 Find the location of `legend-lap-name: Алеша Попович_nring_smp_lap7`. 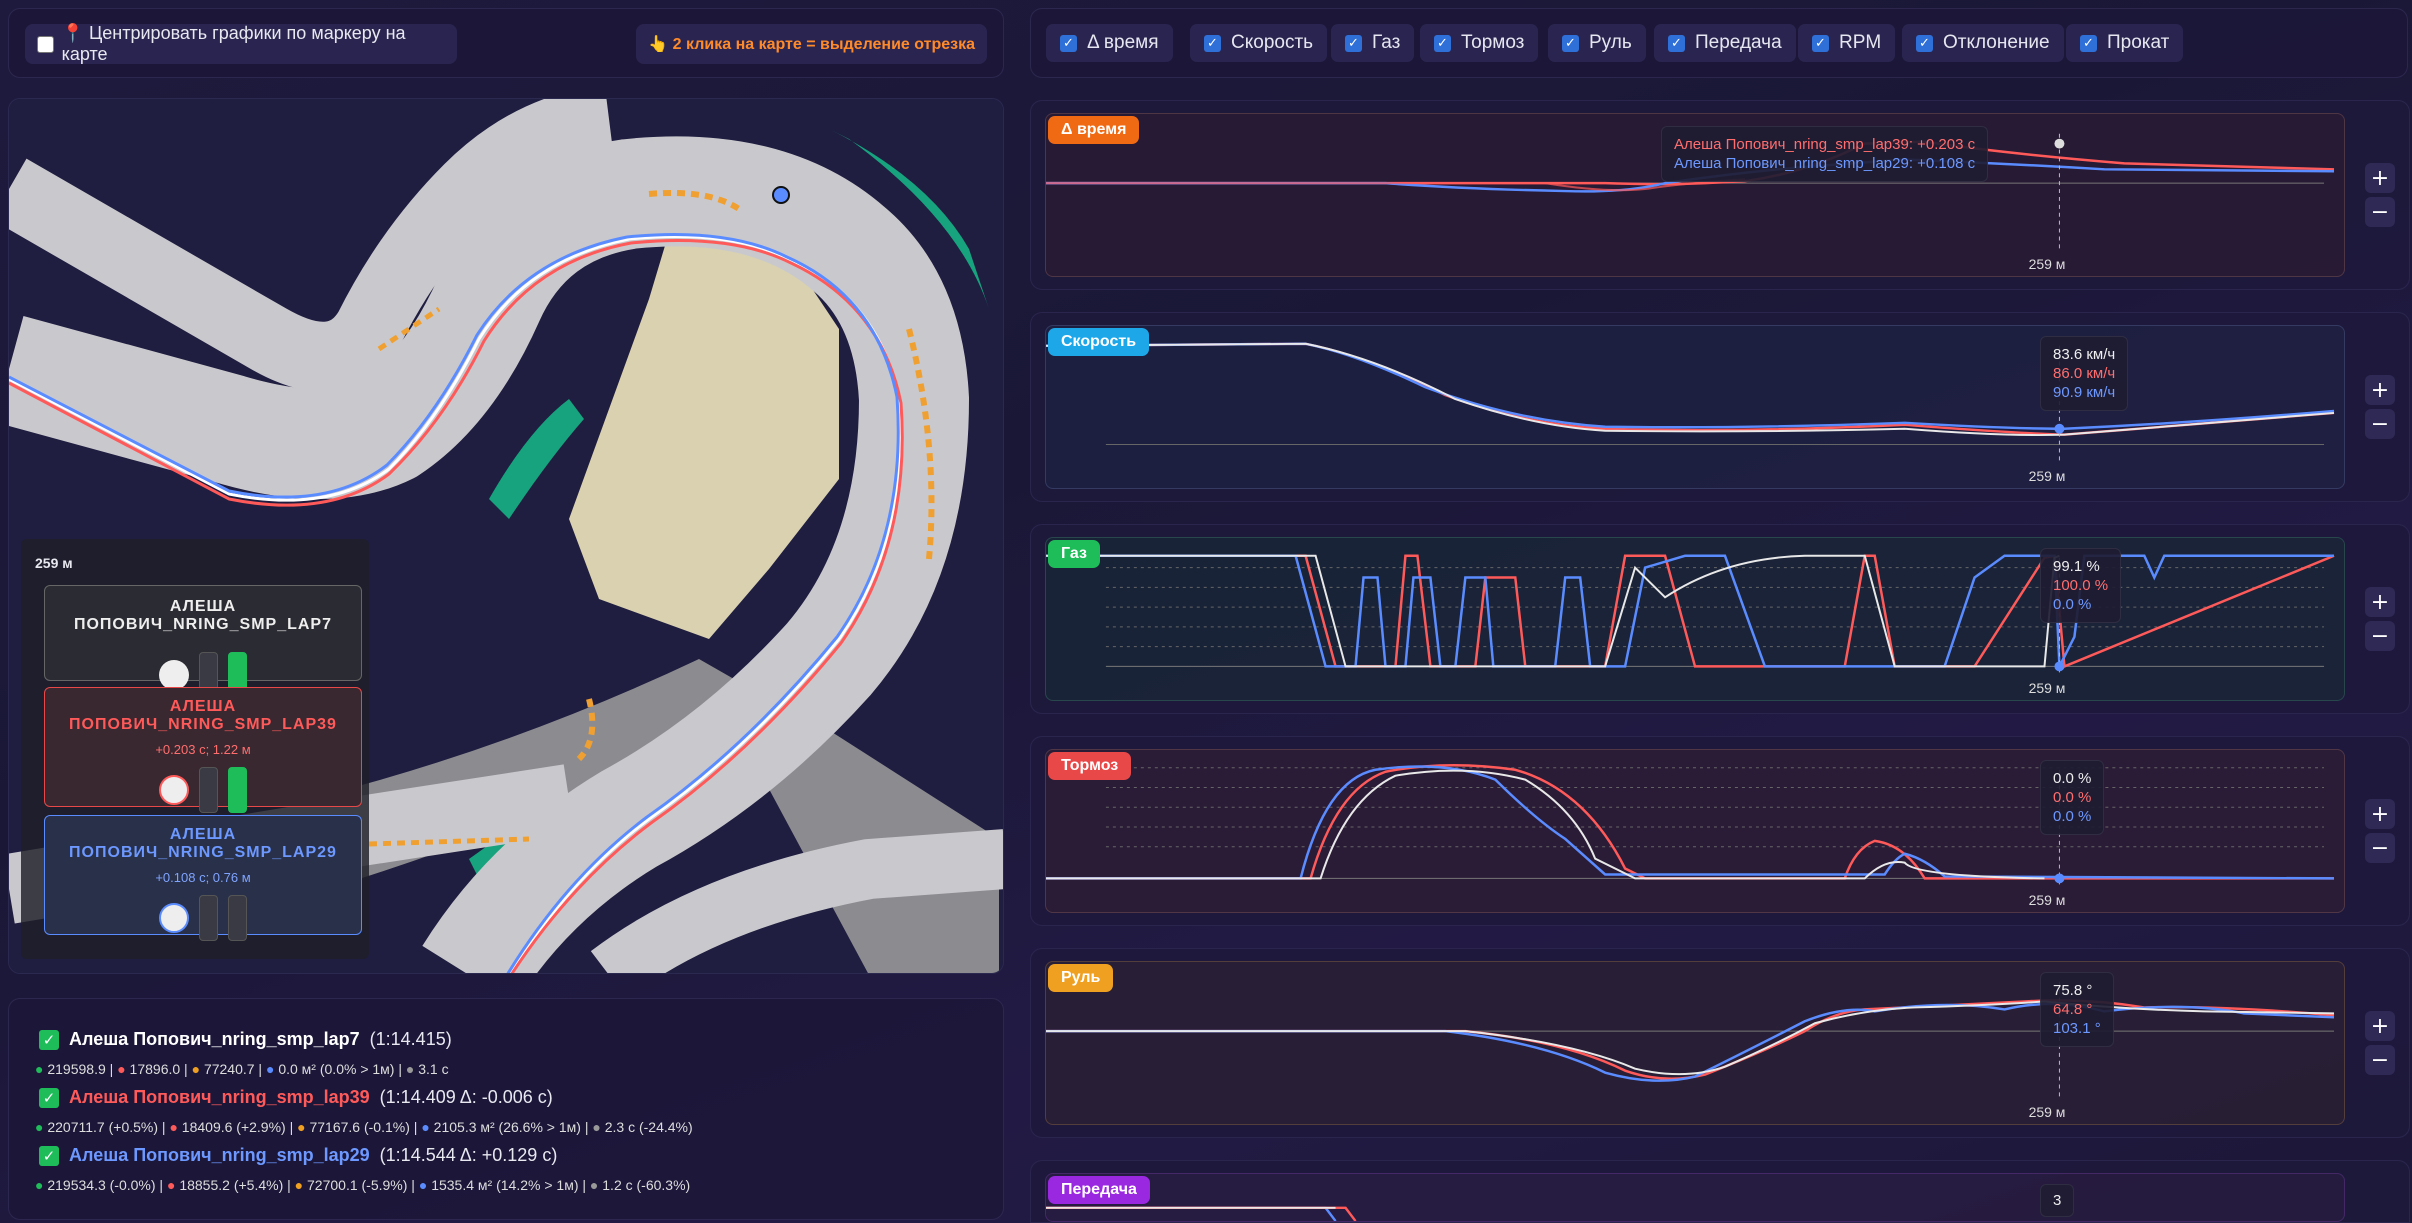

legend-lap-name: Алеша Попович_nring_smp_lap7 is located at coordinates (214, 1039).